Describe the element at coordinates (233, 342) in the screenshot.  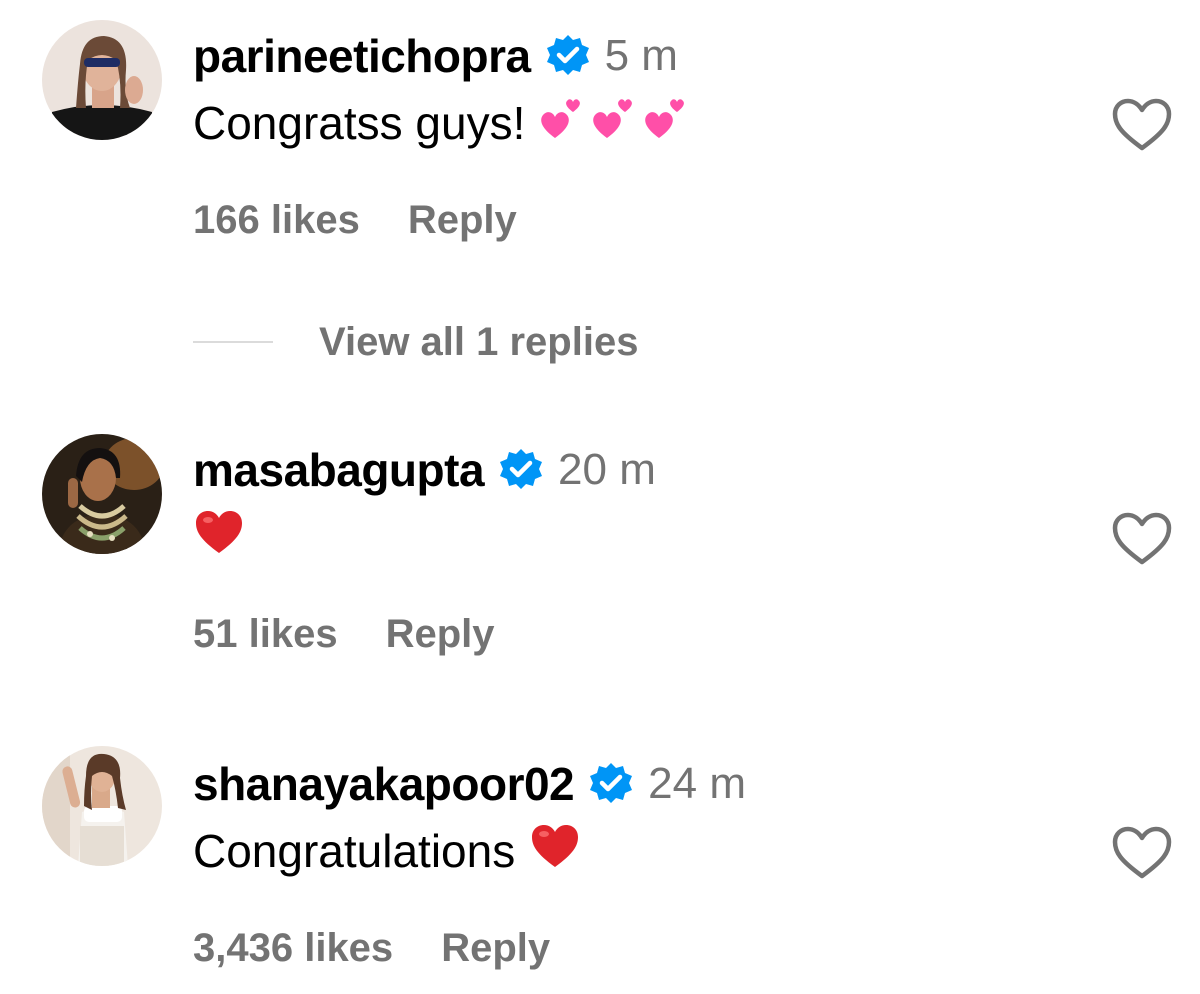
I see `replies-divider` at that location.